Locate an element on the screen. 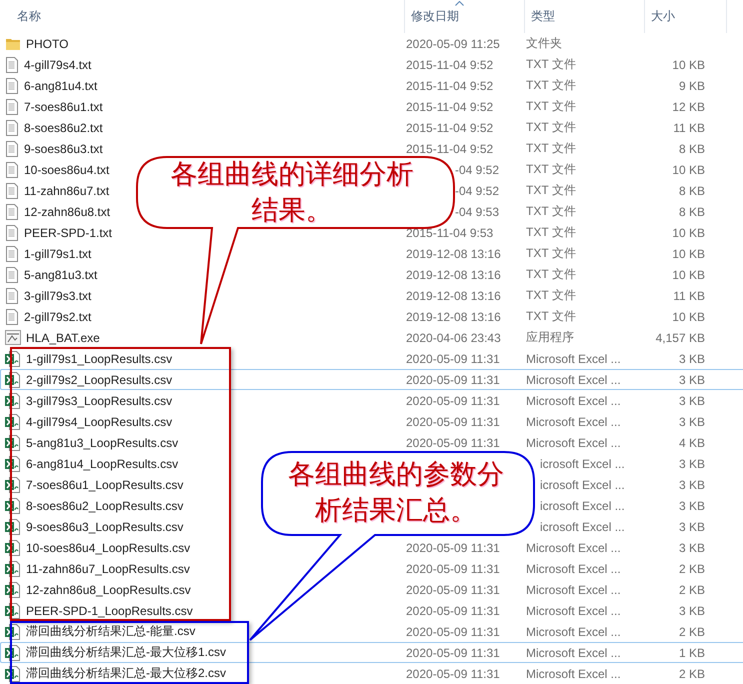 Image resolution: width=743 pixels, height=684 pixels. file-size: 1 KB is located at coordinates (691, 653).